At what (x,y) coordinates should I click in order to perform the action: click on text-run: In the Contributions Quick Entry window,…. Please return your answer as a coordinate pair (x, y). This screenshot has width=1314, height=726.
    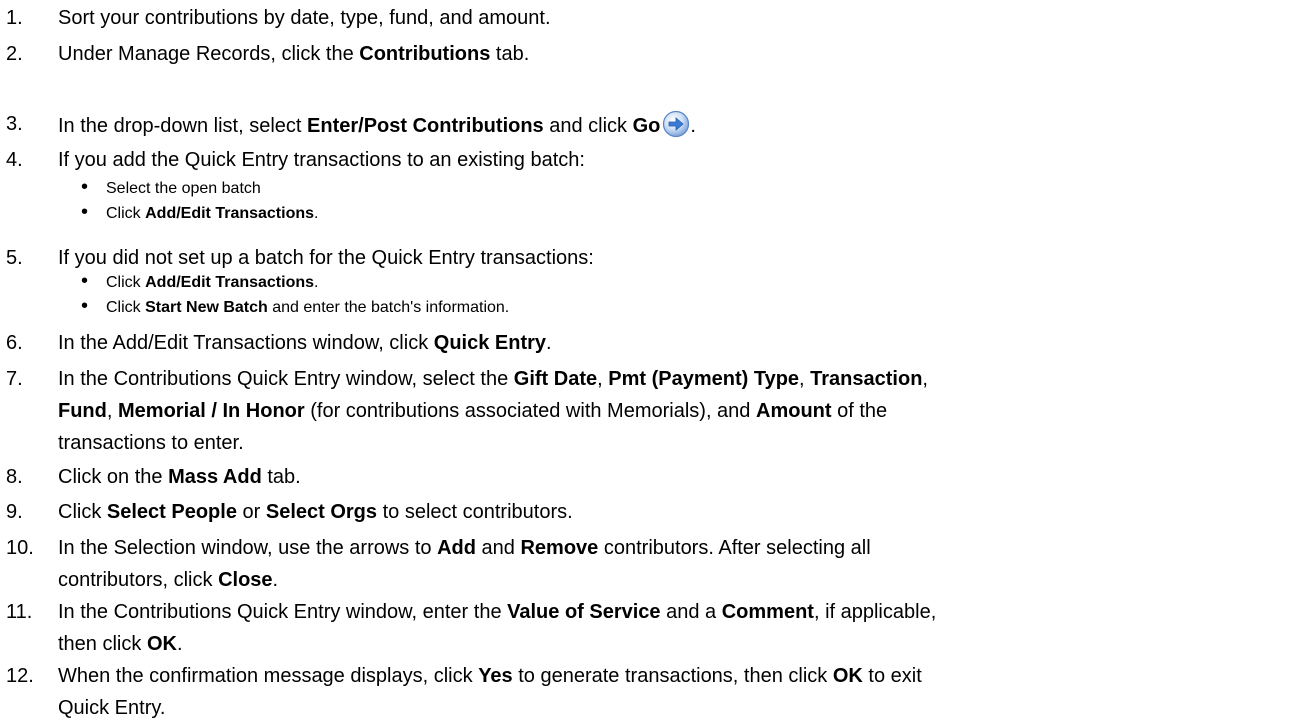
    Looking at the image, I should click on (286, 379).